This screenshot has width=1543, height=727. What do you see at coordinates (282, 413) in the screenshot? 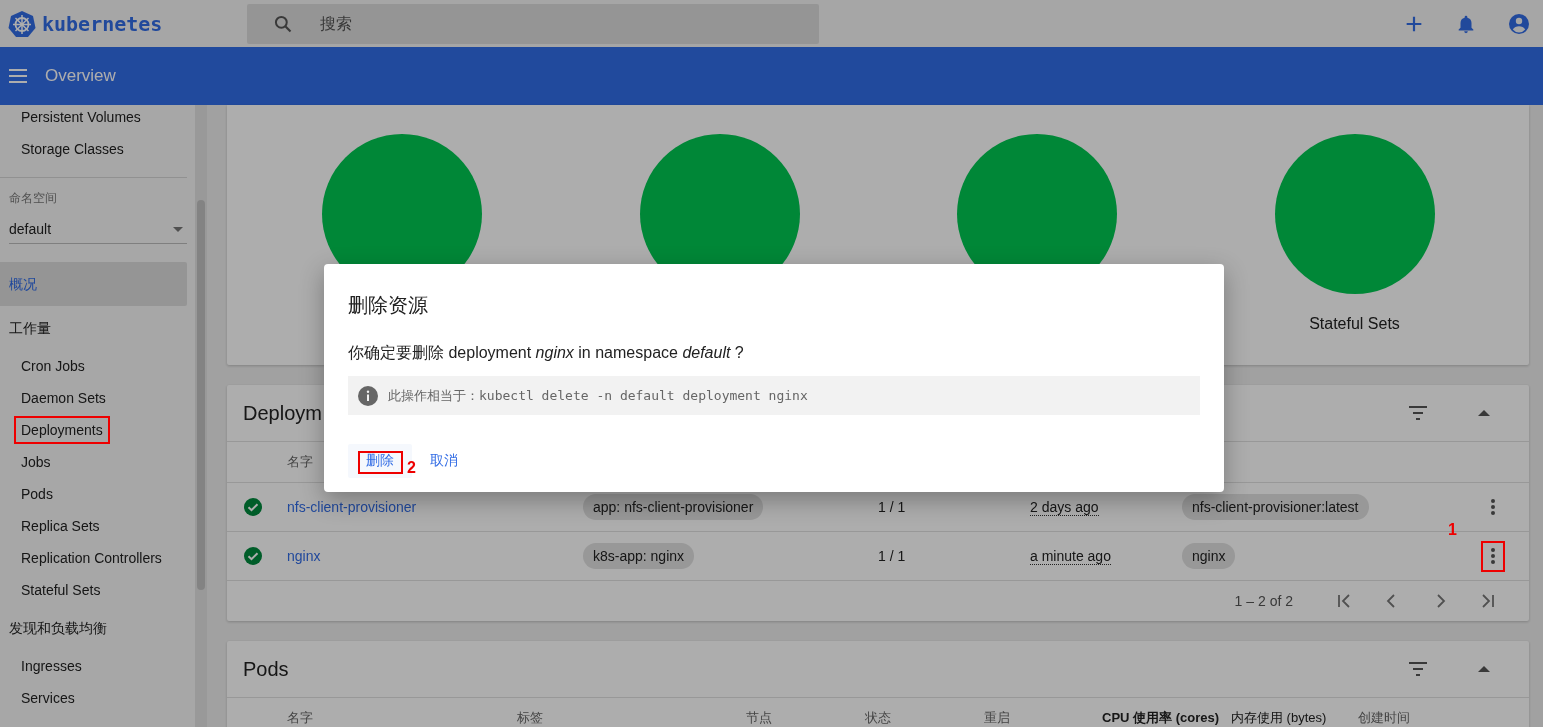
I see `card-title: Deploym` at bounding box center [282, 413].